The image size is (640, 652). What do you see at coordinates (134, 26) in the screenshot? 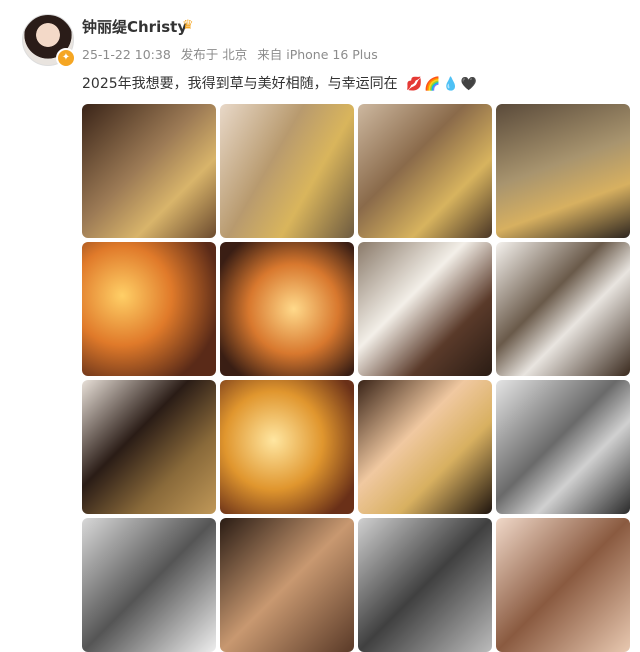
I see `author-name: 钟丽缇Christy` at bounding box center [134, 26].